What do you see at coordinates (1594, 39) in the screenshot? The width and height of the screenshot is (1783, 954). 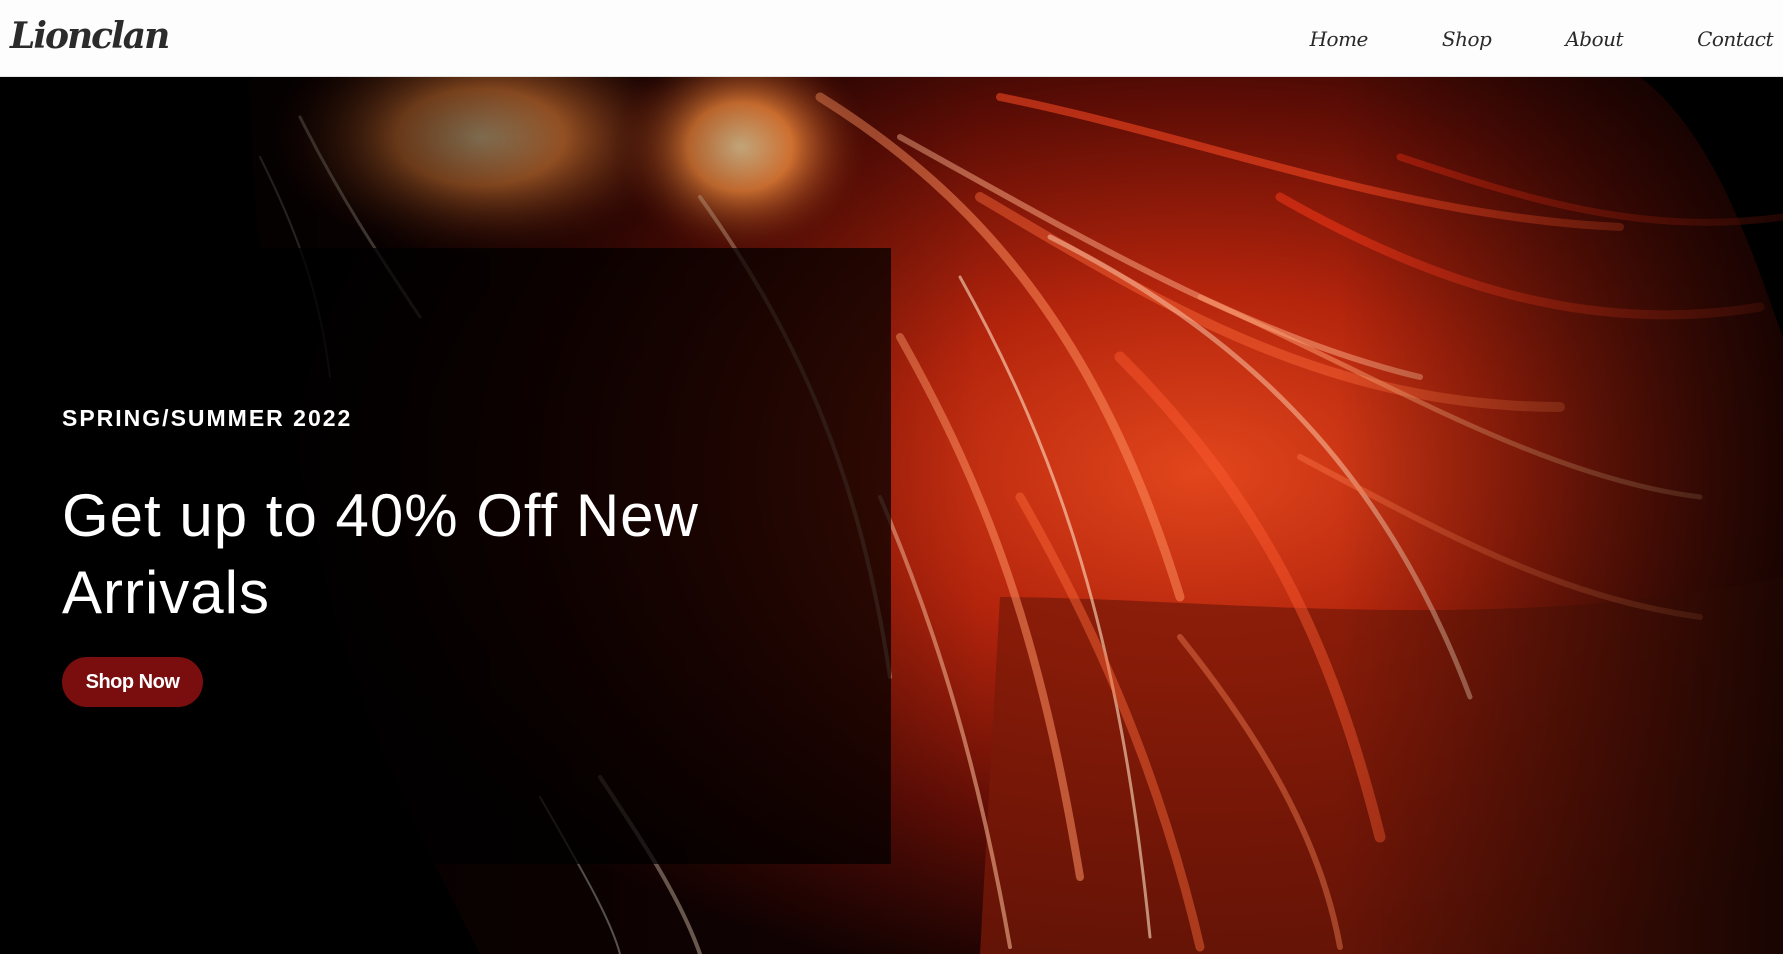 I see `nav-link-about: About` at bounding box center [1594, 39].